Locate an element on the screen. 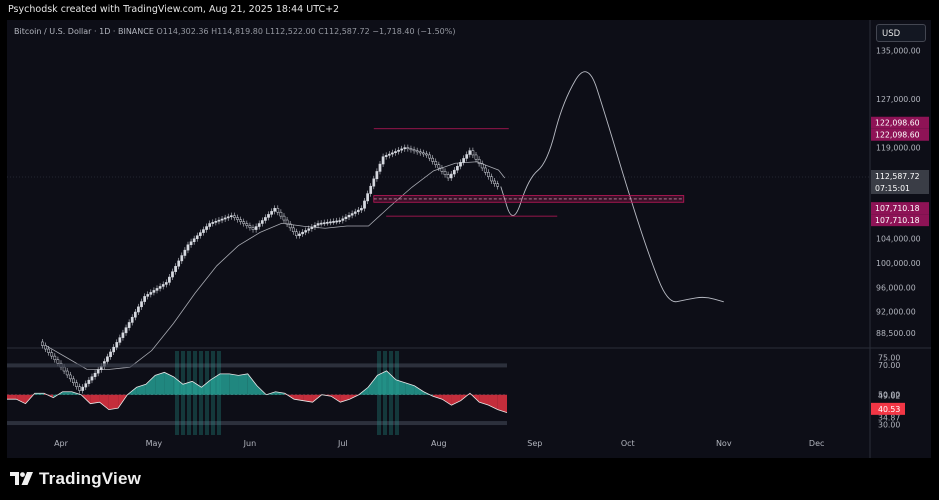  rsi-axis-label: 70.00 is located at coordinates (889, 365).